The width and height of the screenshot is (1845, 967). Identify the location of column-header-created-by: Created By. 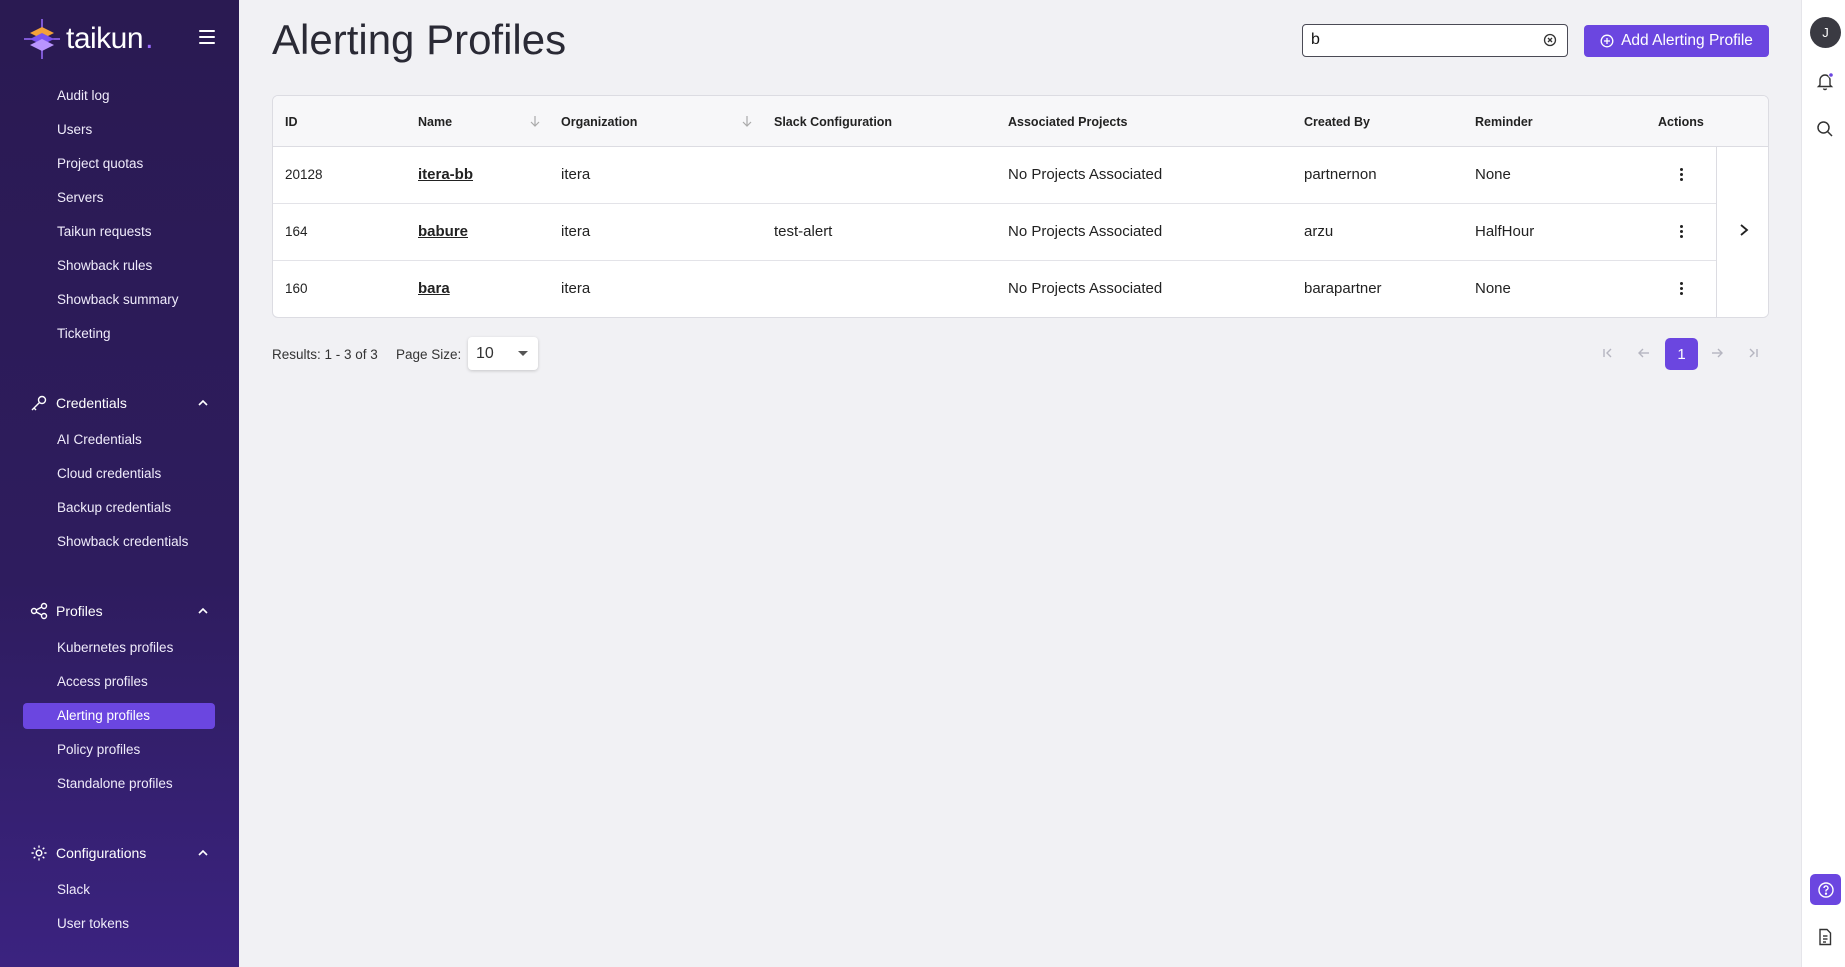
(1337, 122).